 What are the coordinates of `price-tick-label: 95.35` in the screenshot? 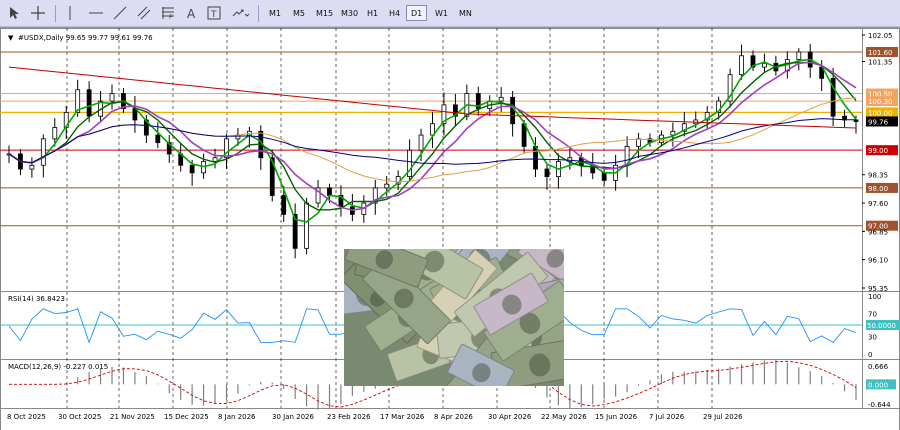 It's located at (878, 289).